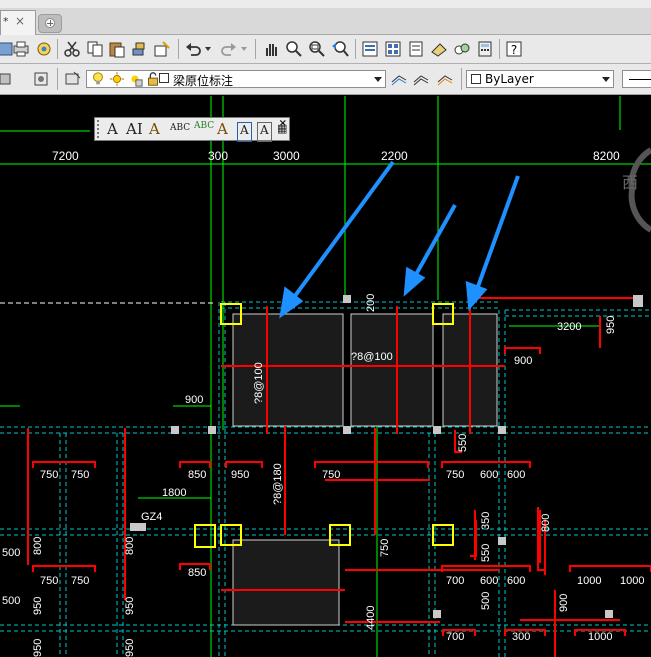 The width and height of the screenshot is (651, 657). Describe the element at coordinates (41, 79) in the screenshot. I see `layer-state-icon` at that location.